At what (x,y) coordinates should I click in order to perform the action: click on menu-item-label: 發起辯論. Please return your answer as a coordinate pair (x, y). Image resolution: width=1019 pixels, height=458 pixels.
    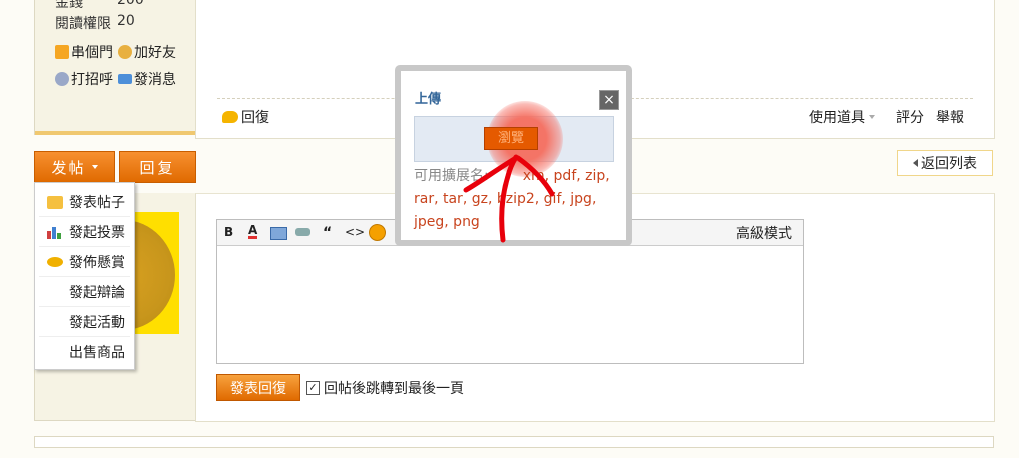
    Looking at the image, I should click on (97, 292).